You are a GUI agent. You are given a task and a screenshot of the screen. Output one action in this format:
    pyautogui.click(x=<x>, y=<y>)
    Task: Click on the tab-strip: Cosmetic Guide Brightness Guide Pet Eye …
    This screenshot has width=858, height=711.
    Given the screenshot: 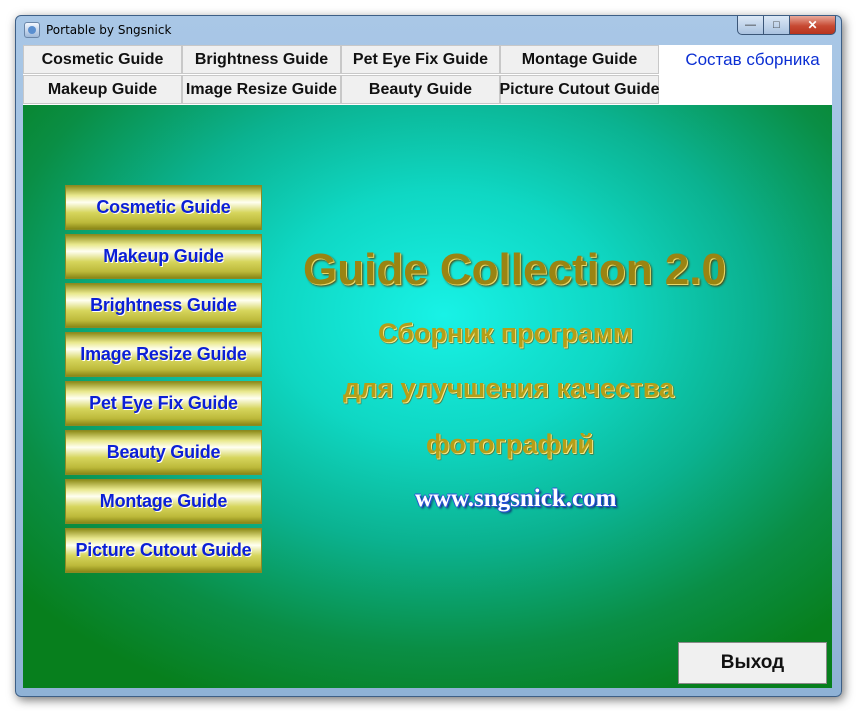 What is the action you would take?
    pyautogui.click(x=427, y=75)
    